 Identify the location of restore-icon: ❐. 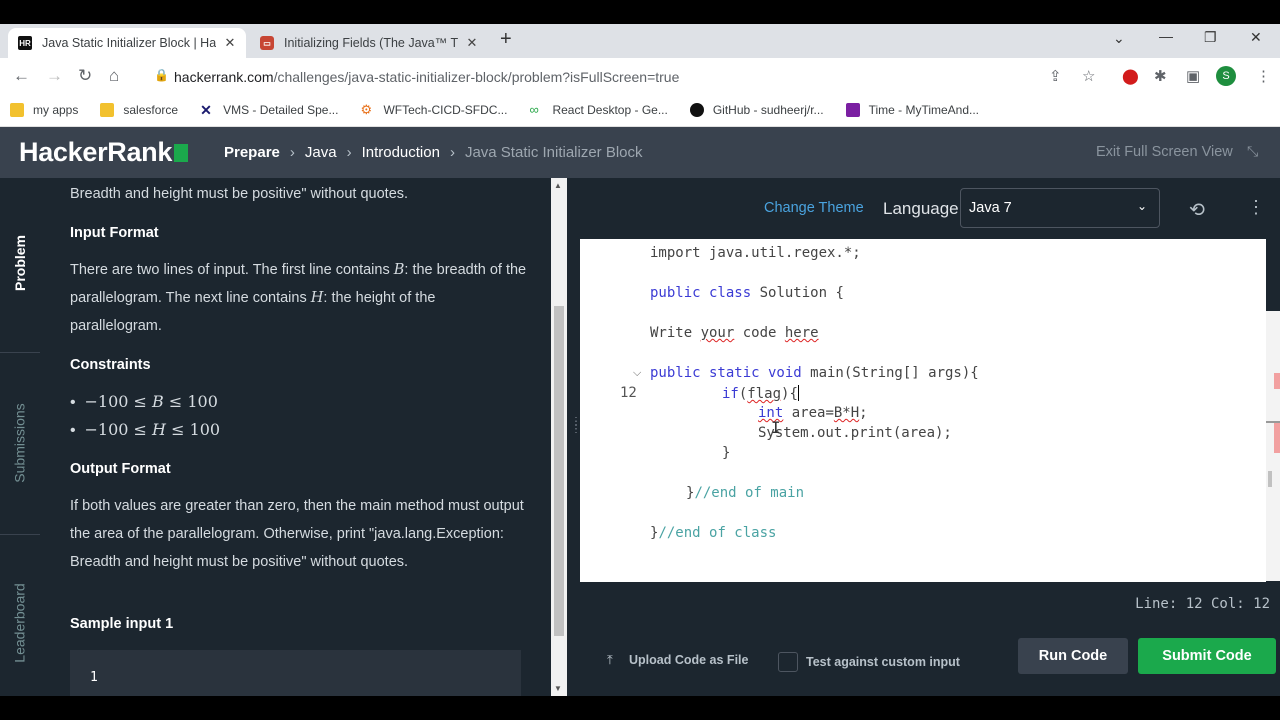
(1210, 37).